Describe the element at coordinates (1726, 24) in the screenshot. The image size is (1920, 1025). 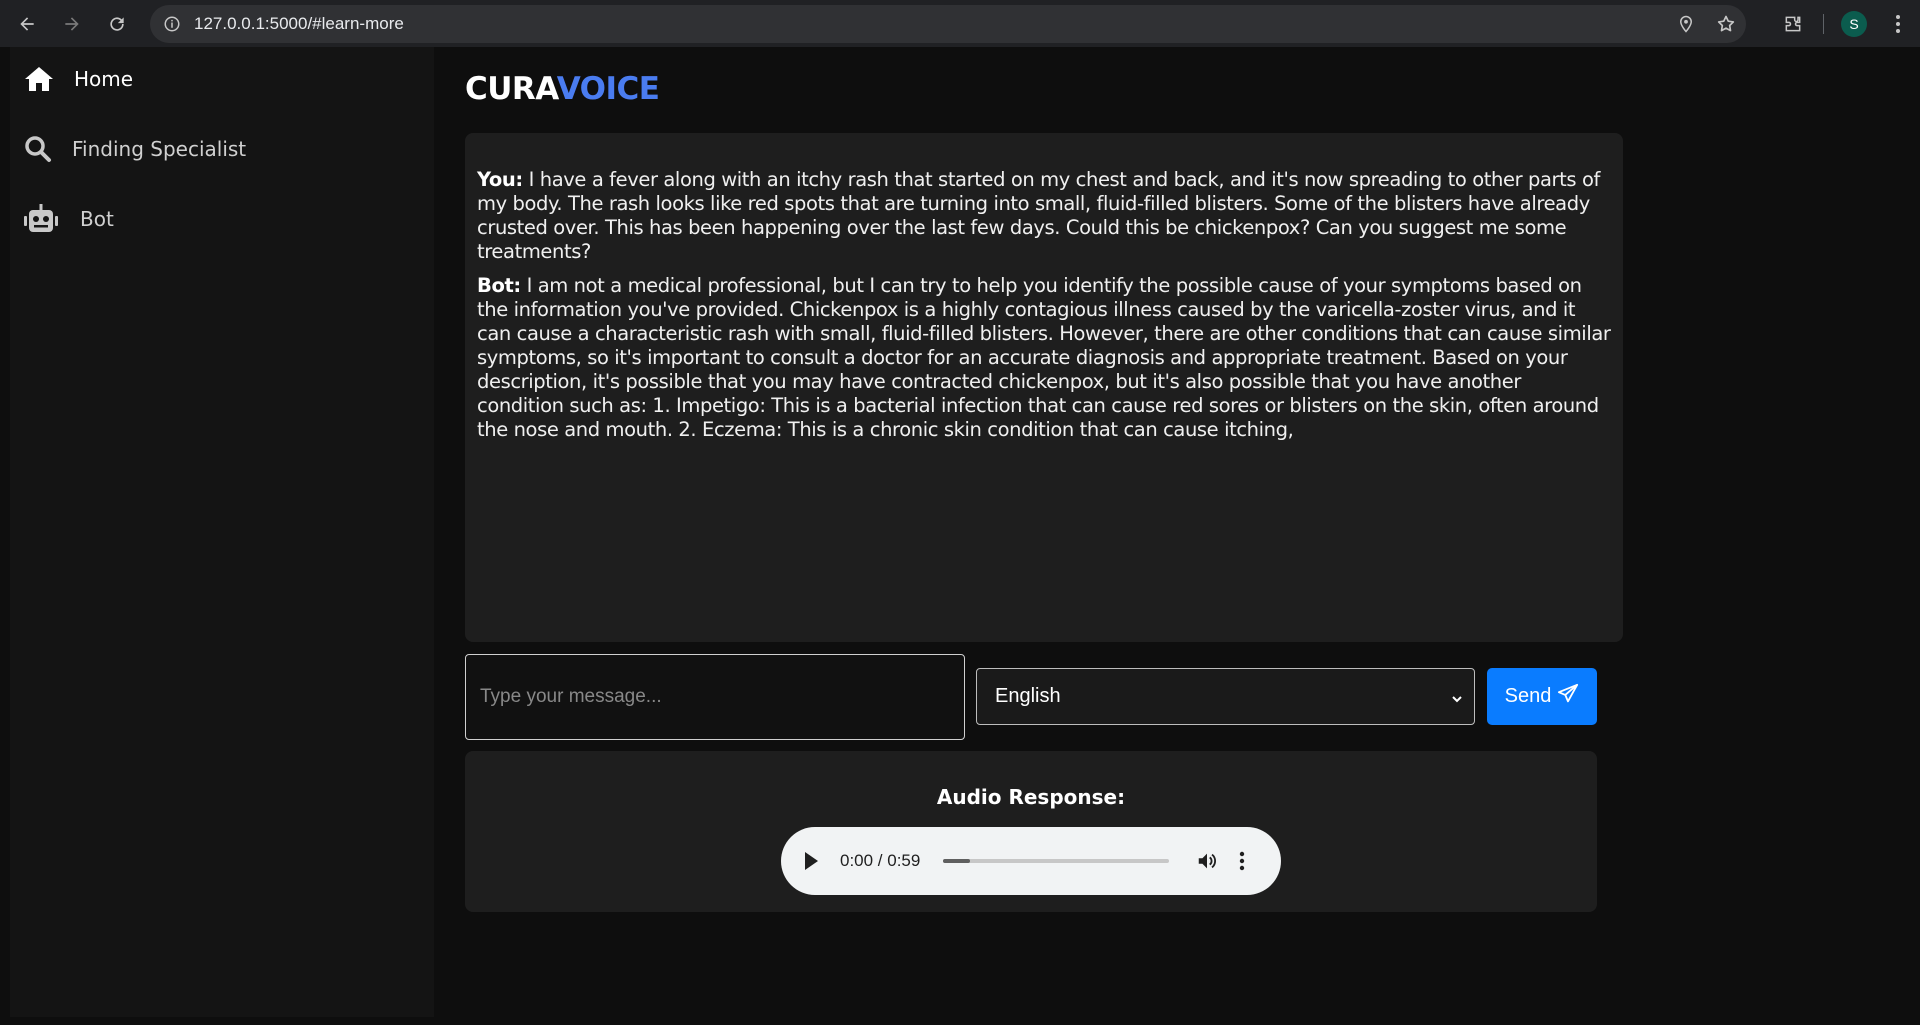
I see `bookmark-star-icon` at that location.